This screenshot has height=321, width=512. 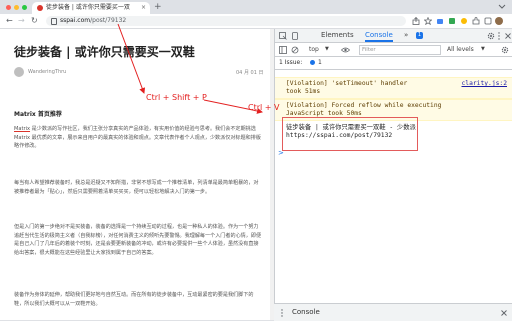 What do you see at coordinates (419, 35) in the screenshot?
I see `issues-badge: 1` at bounding box center [419, 35].